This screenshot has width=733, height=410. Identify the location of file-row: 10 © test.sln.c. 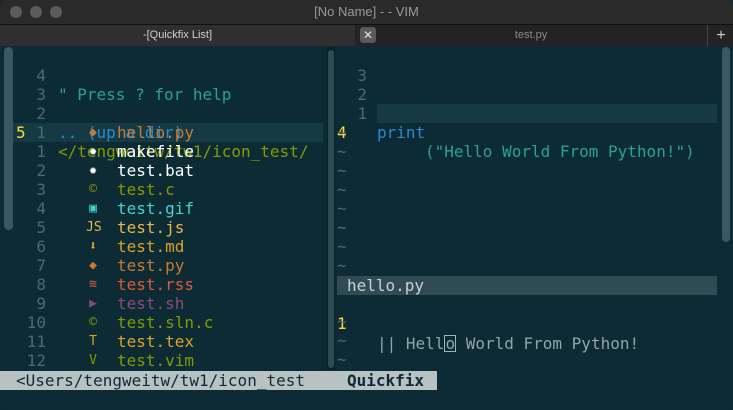
(165, 322).